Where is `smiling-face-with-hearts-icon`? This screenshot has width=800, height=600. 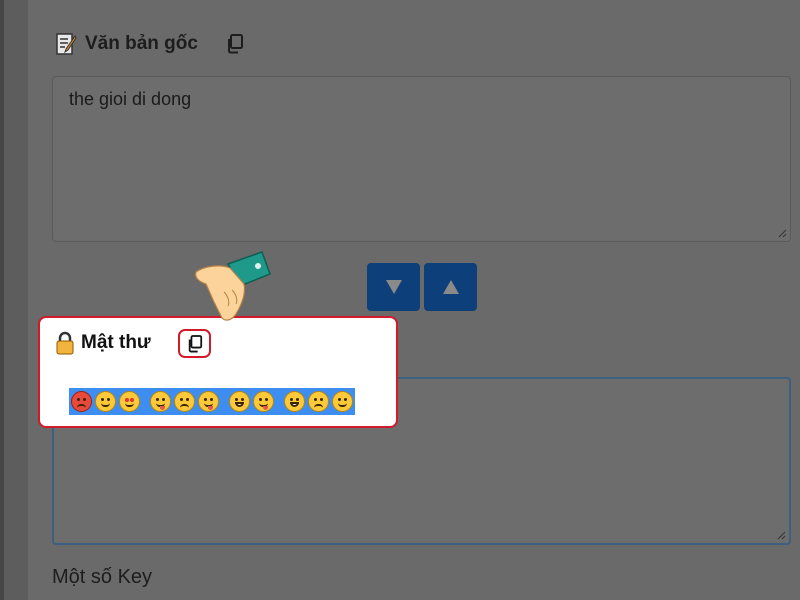
smiling-face-with-hearts-icon is located at coordinates (129, 401).